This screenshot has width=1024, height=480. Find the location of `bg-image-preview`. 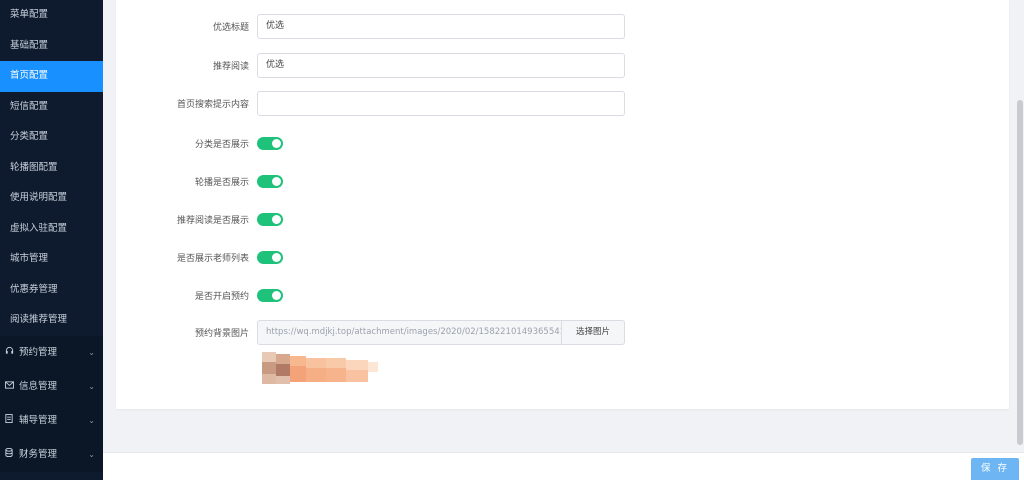

bg-image-preview is located at coordinates (323, 368).